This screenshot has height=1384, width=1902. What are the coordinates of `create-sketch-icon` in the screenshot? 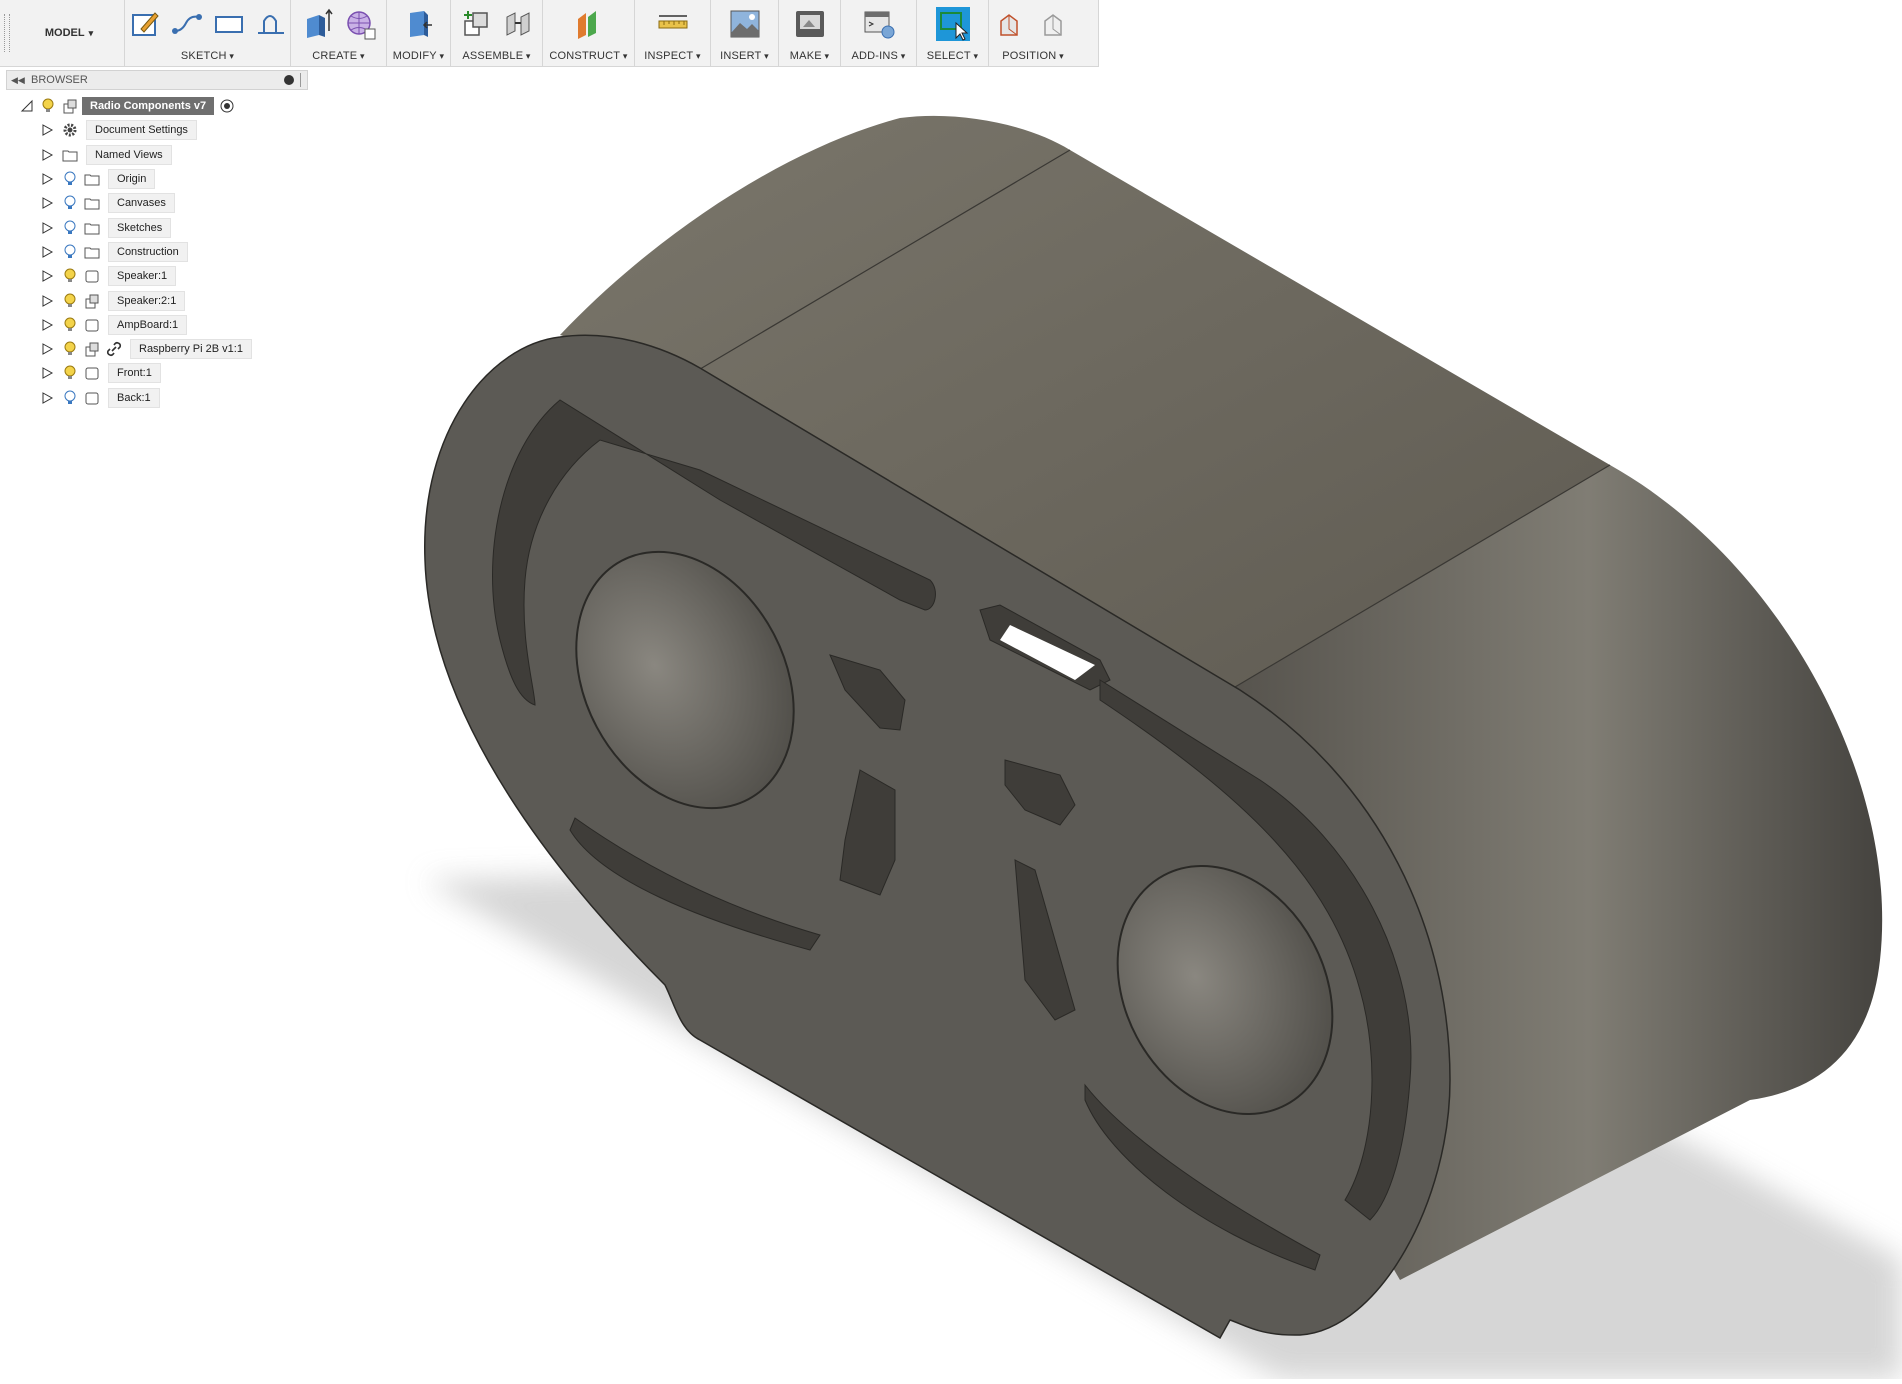 It's located at (145, 24).